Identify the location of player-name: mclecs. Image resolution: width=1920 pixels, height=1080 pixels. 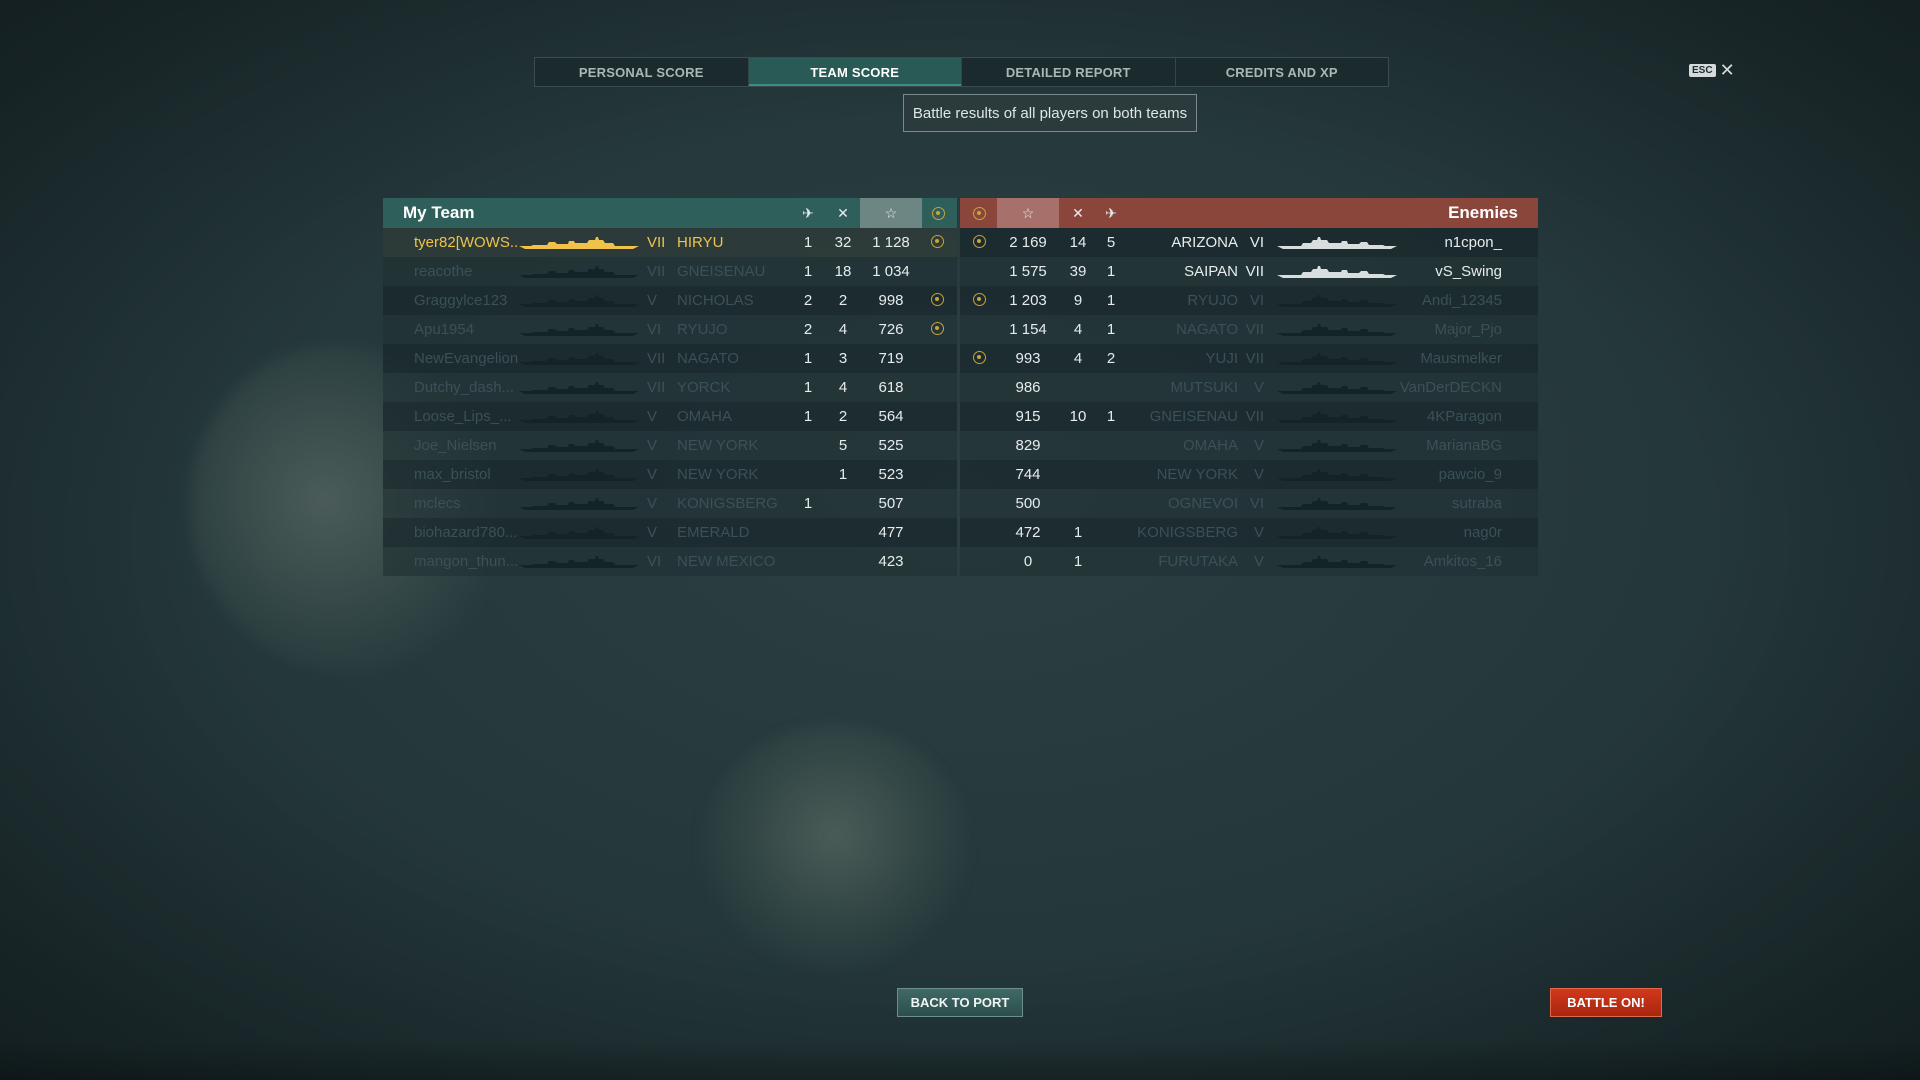
(437, 503).